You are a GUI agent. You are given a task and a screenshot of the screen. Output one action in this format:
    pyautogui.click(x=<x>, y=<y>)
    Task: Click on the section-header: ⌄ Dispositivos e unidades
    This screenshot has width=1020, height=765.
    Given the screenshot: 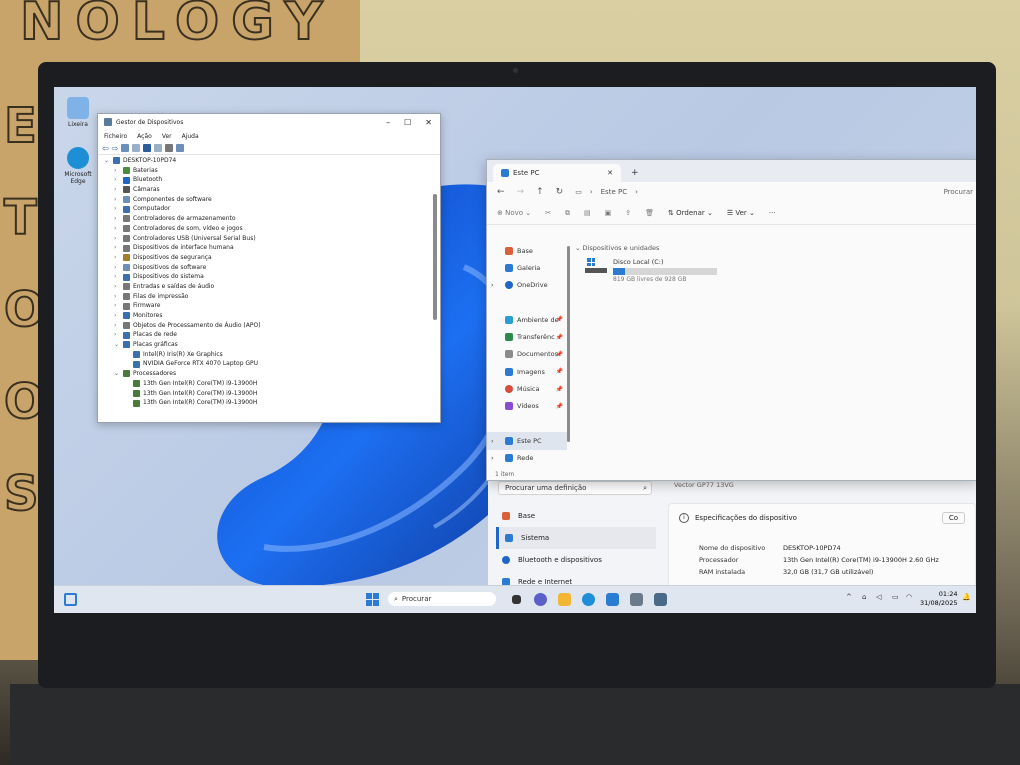 What is the action you would take?
    pyautogui.click(x=617, y=248)
    